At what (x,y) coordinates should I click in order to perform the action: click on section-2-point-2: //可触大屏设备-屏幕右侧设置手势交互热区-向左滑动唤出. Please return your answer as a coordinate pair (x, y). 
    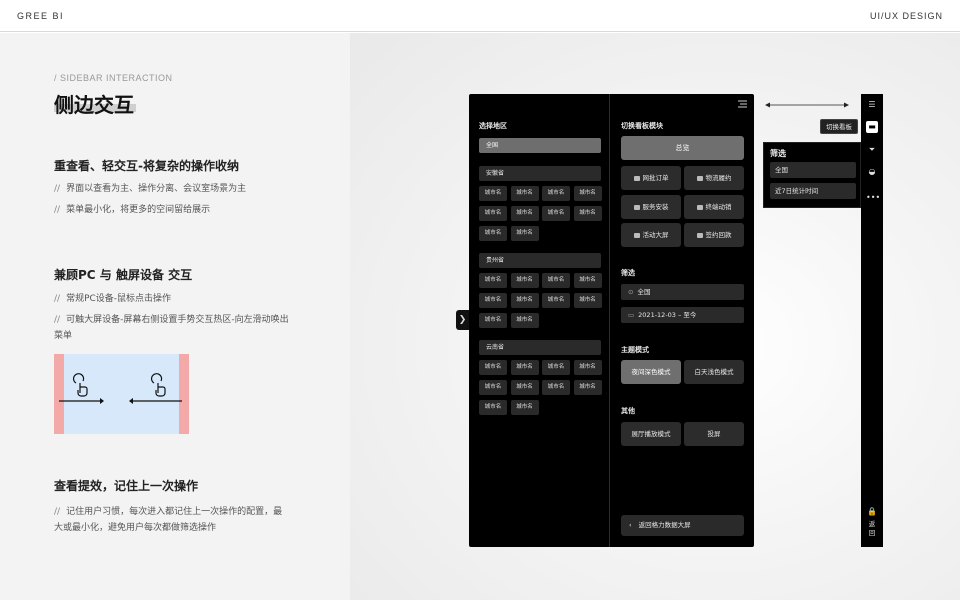
    Looking at the image, I should click on (171, 320).